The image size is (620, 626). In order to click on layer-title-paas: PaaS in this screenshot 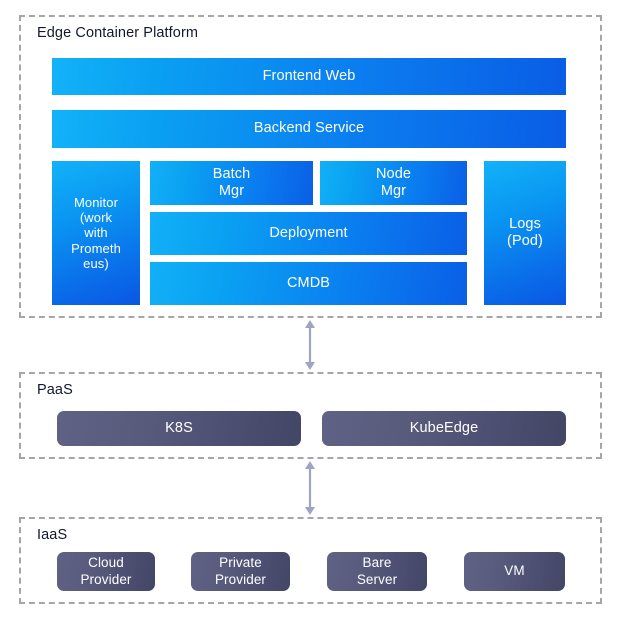, I will do `click(55, 390)`.